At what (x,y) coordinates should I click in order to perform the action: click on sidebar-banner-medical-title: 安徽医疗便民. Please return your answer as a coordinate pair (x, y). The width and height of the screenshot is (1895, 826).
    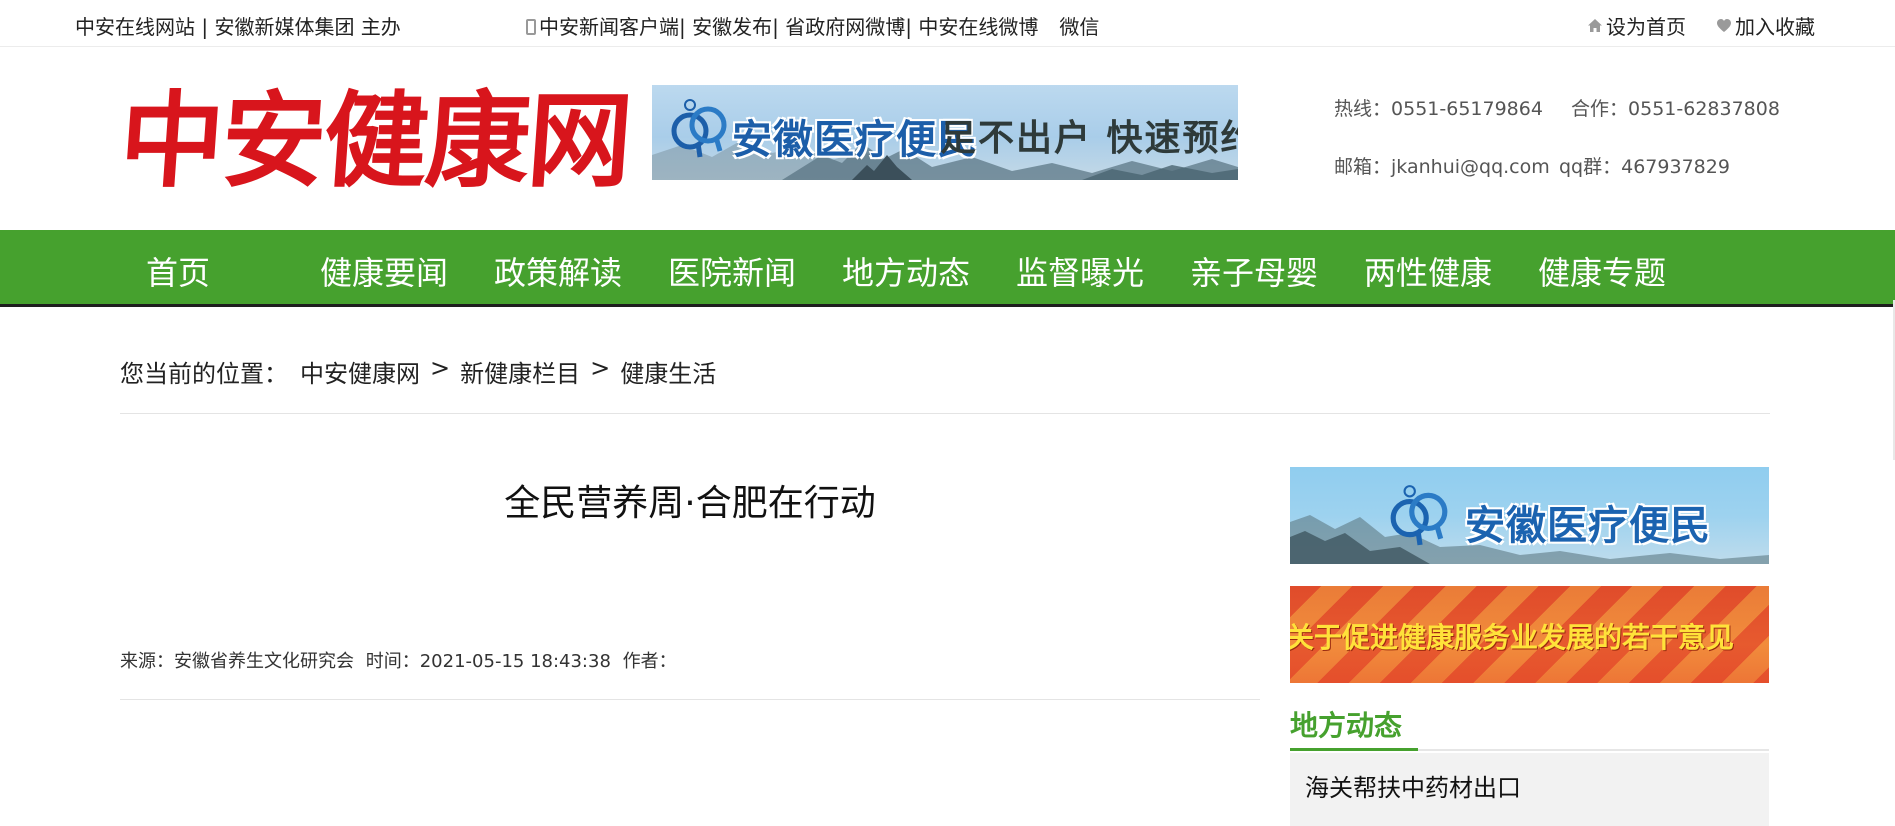
    Looking at the image, I should click on (1588, 526).